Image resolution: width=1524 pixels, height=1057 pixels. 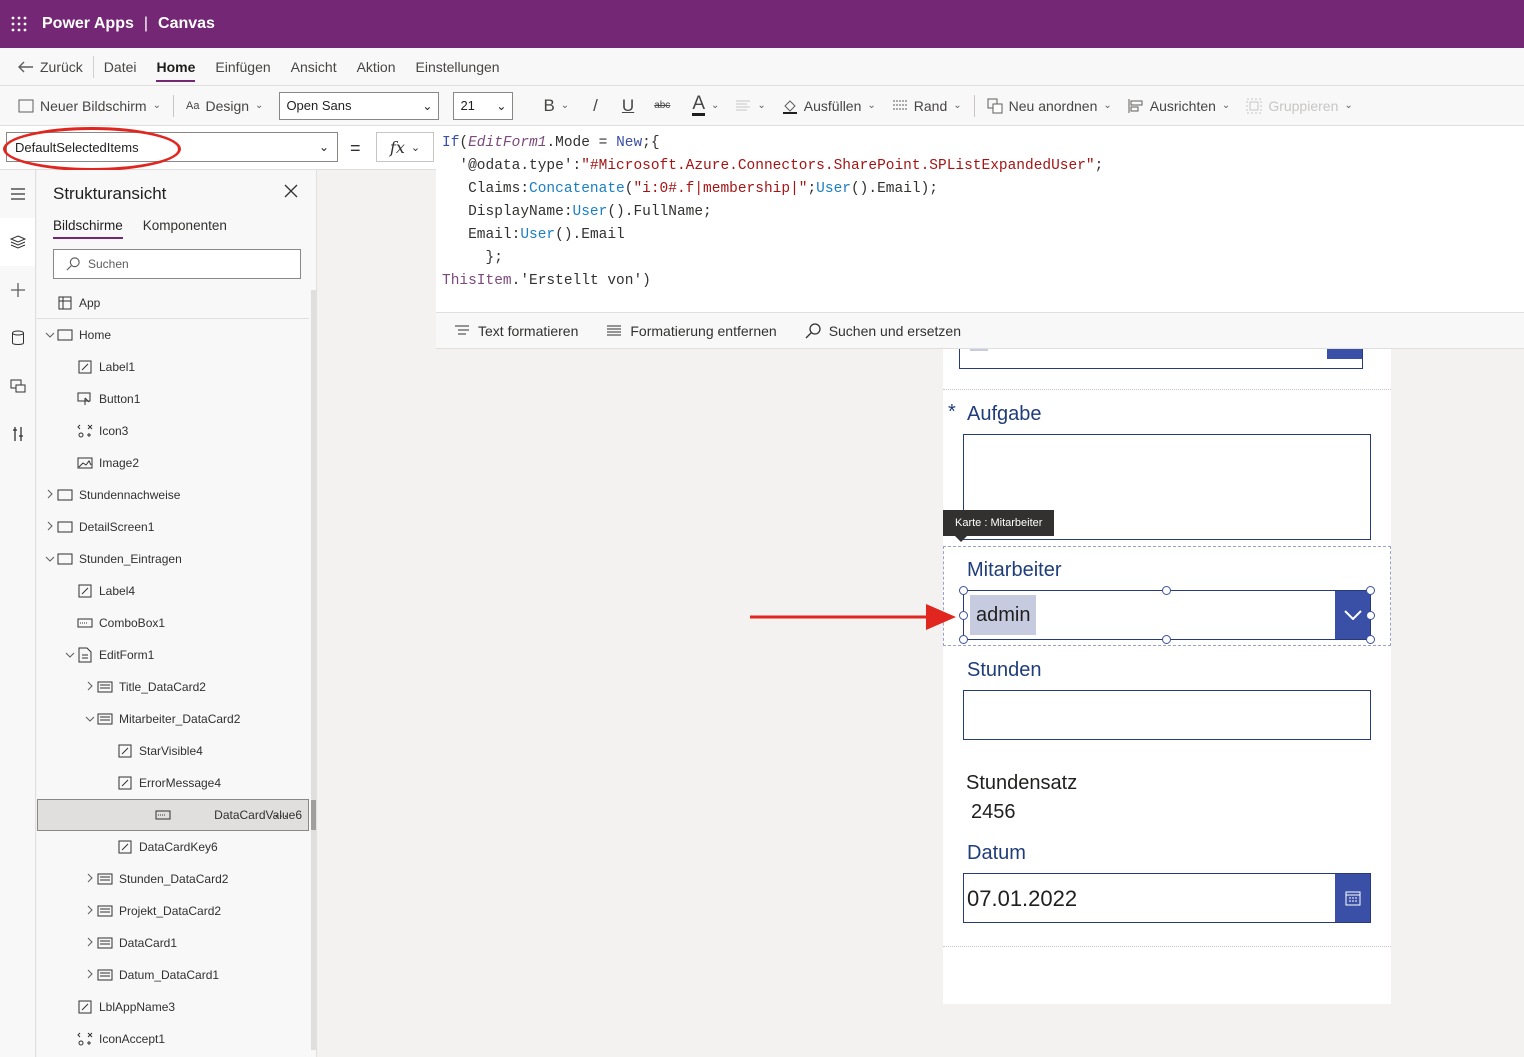 I want to click on tree-node-label: Stunden_DataCard2, so click(x=174, y=879).